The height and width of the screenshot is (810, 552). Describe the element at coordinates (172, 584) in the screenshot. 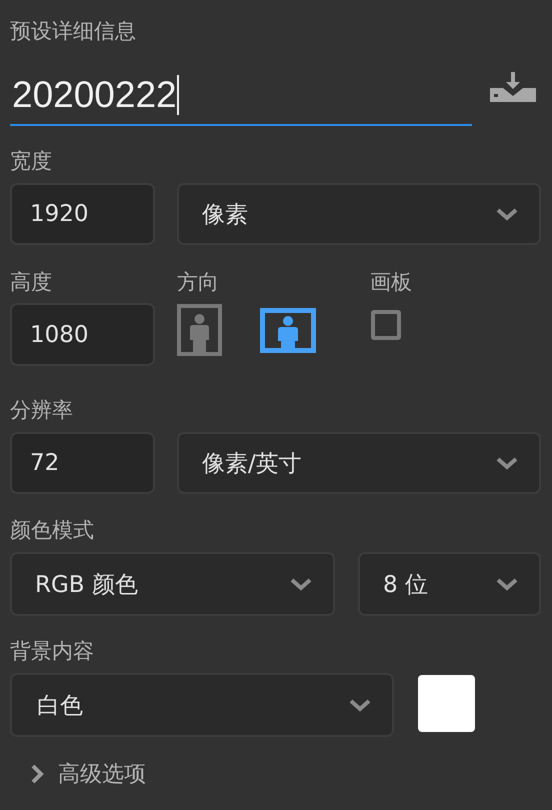

I see `color-mode-dropdown: RGB 颜色` at that location.